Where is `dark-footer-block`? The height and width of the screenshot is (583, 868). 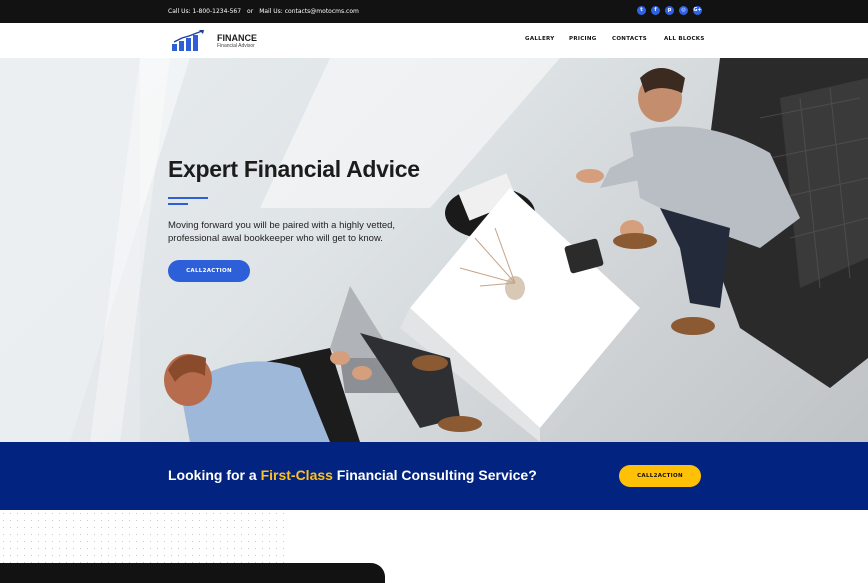 dark-footer-block is located at coordinates (192, 573).